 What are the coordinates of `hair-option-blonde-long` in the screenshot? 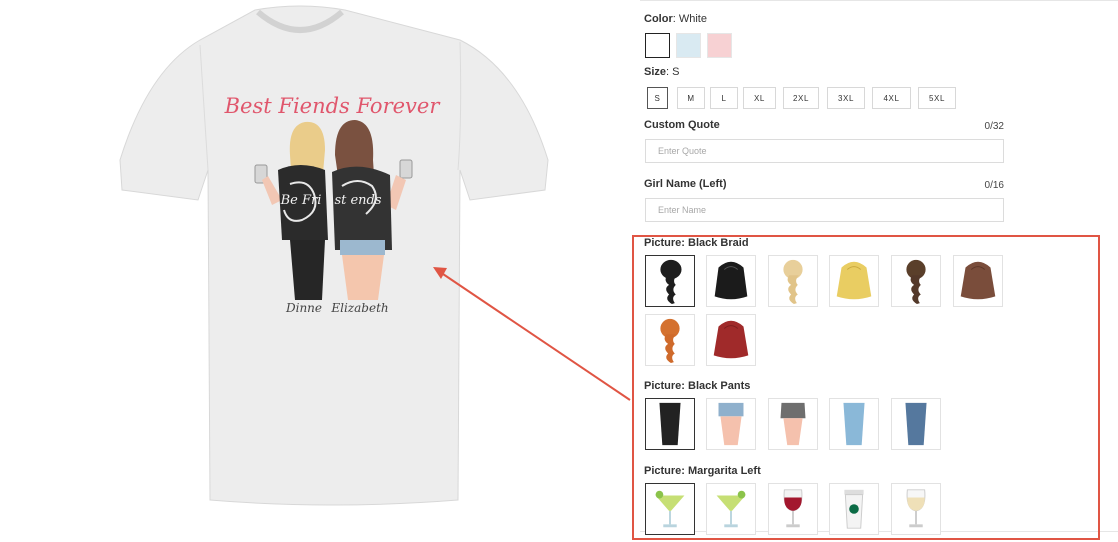 It's located at (854, 281).